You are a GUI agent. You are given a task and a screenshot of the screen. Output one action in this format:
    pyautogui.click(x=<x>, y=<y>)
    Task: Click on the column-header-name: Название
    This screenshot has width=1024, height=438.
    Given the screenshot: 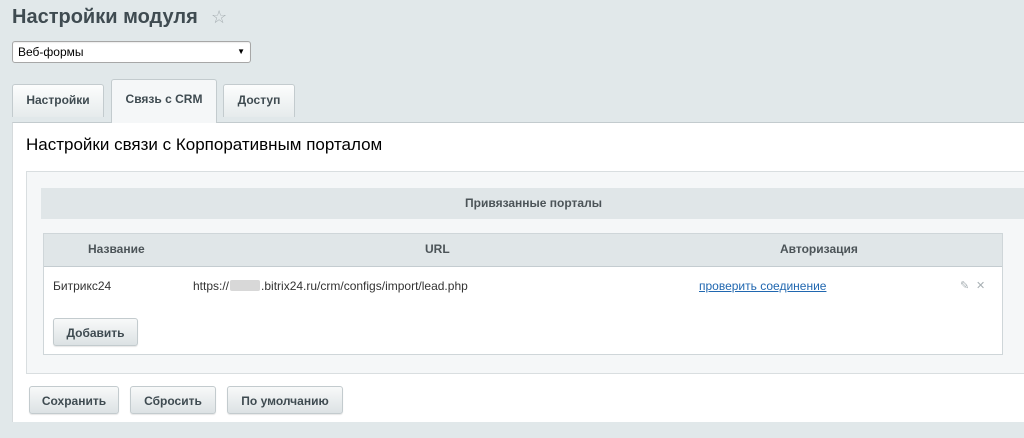 What is the action you would take?
    pyautogui.click(x=116, y=249)
    